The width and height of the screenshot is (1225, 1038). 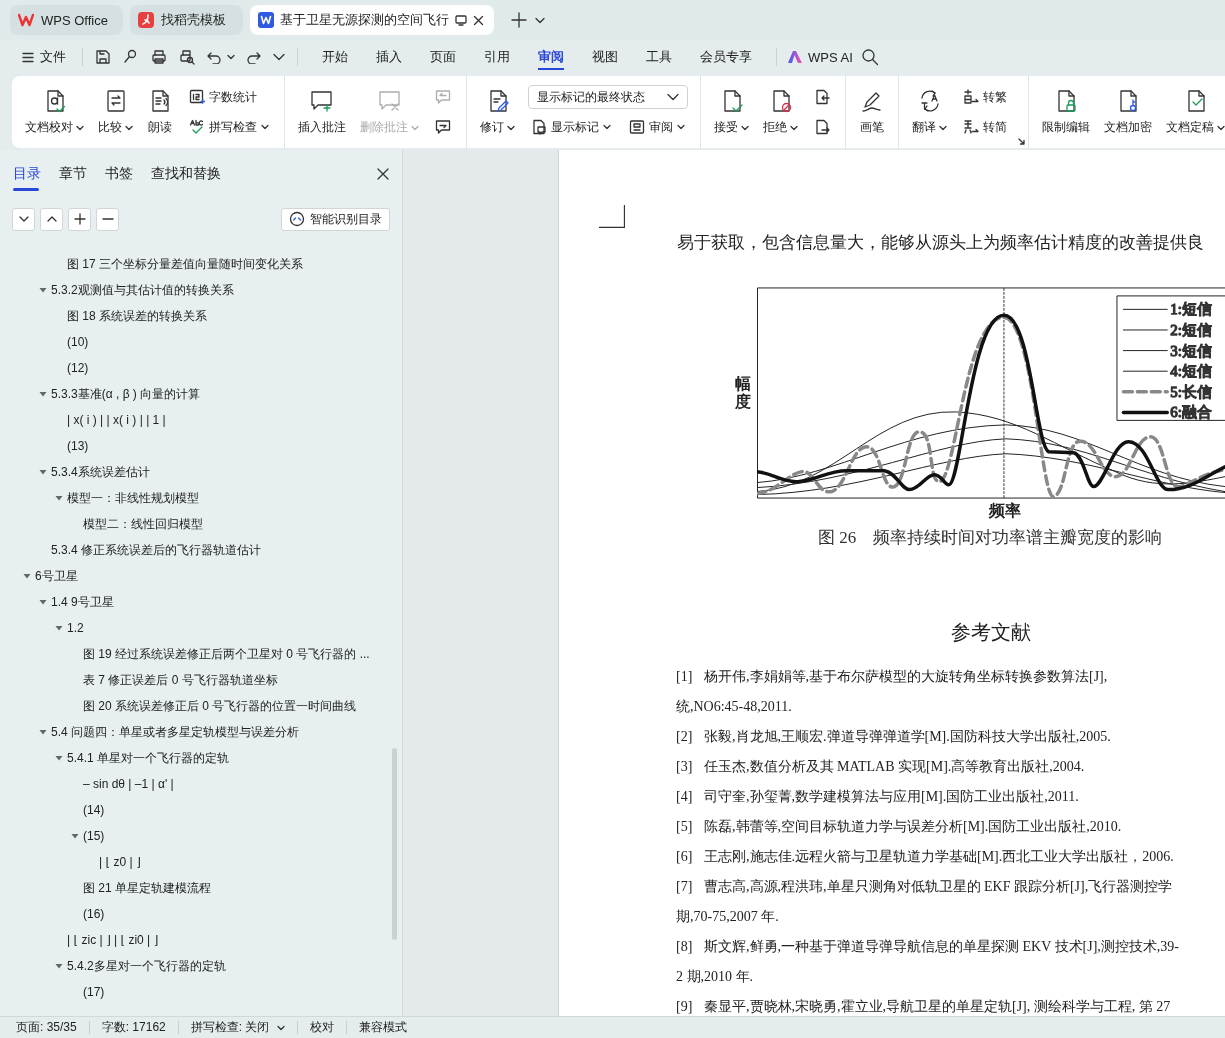 What do you see at coordinates (1066, 112) in the screenshot?
I see `restrict-editing-button: 限制编辑` at bounding box center [1066, 112].